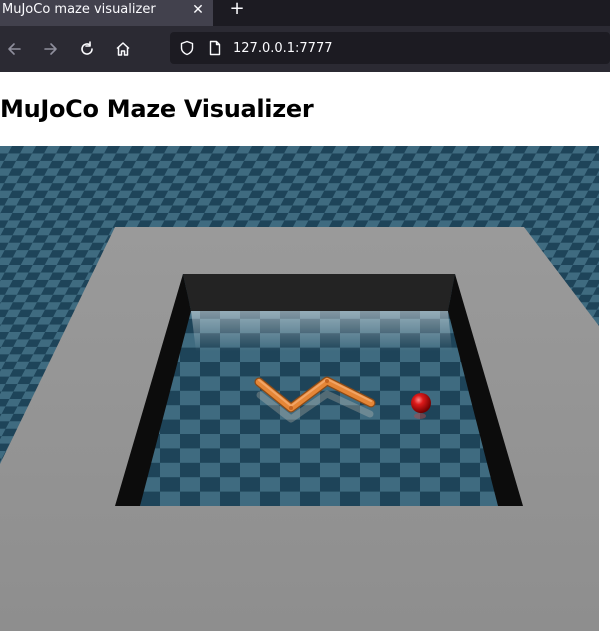 The image size is (610, 631). I want to click on plus-icon: +, so click(237, 9).